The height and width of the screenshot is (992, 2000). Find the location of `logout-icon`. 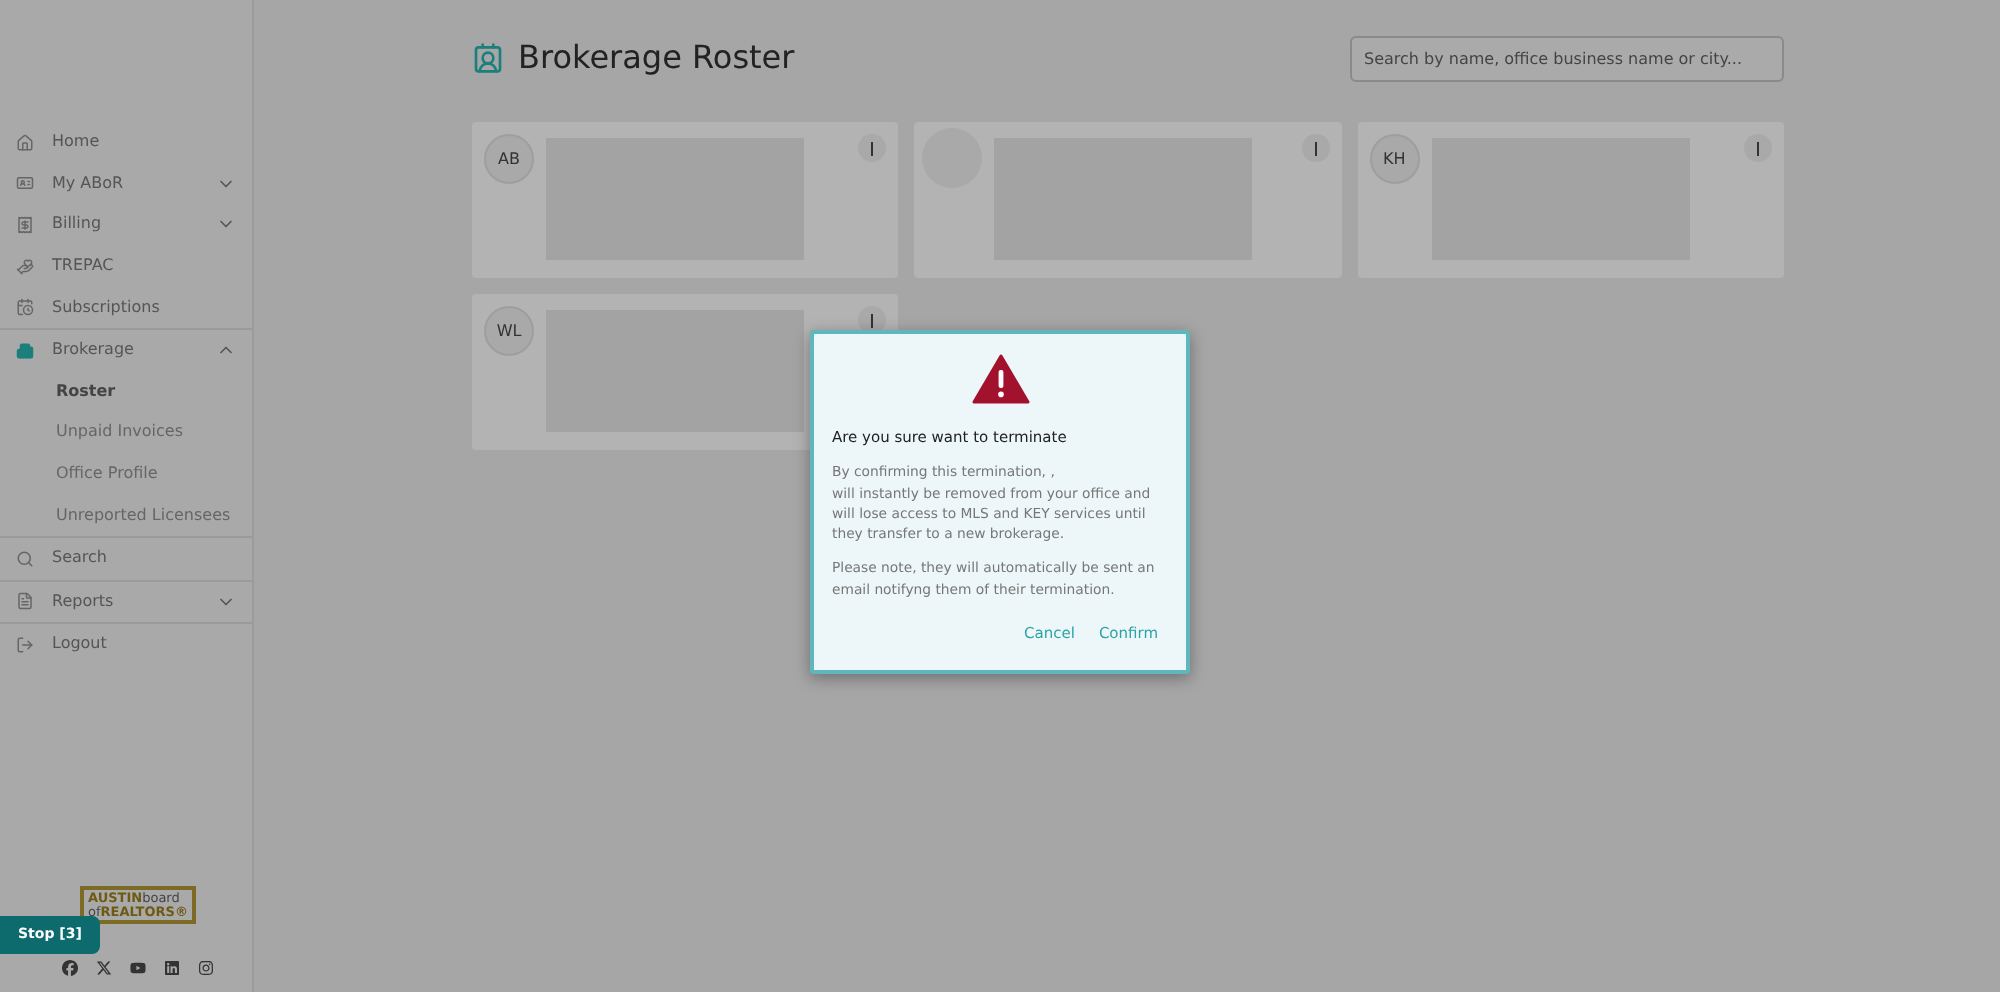

logout-icon is located at coordinates (25, 644).